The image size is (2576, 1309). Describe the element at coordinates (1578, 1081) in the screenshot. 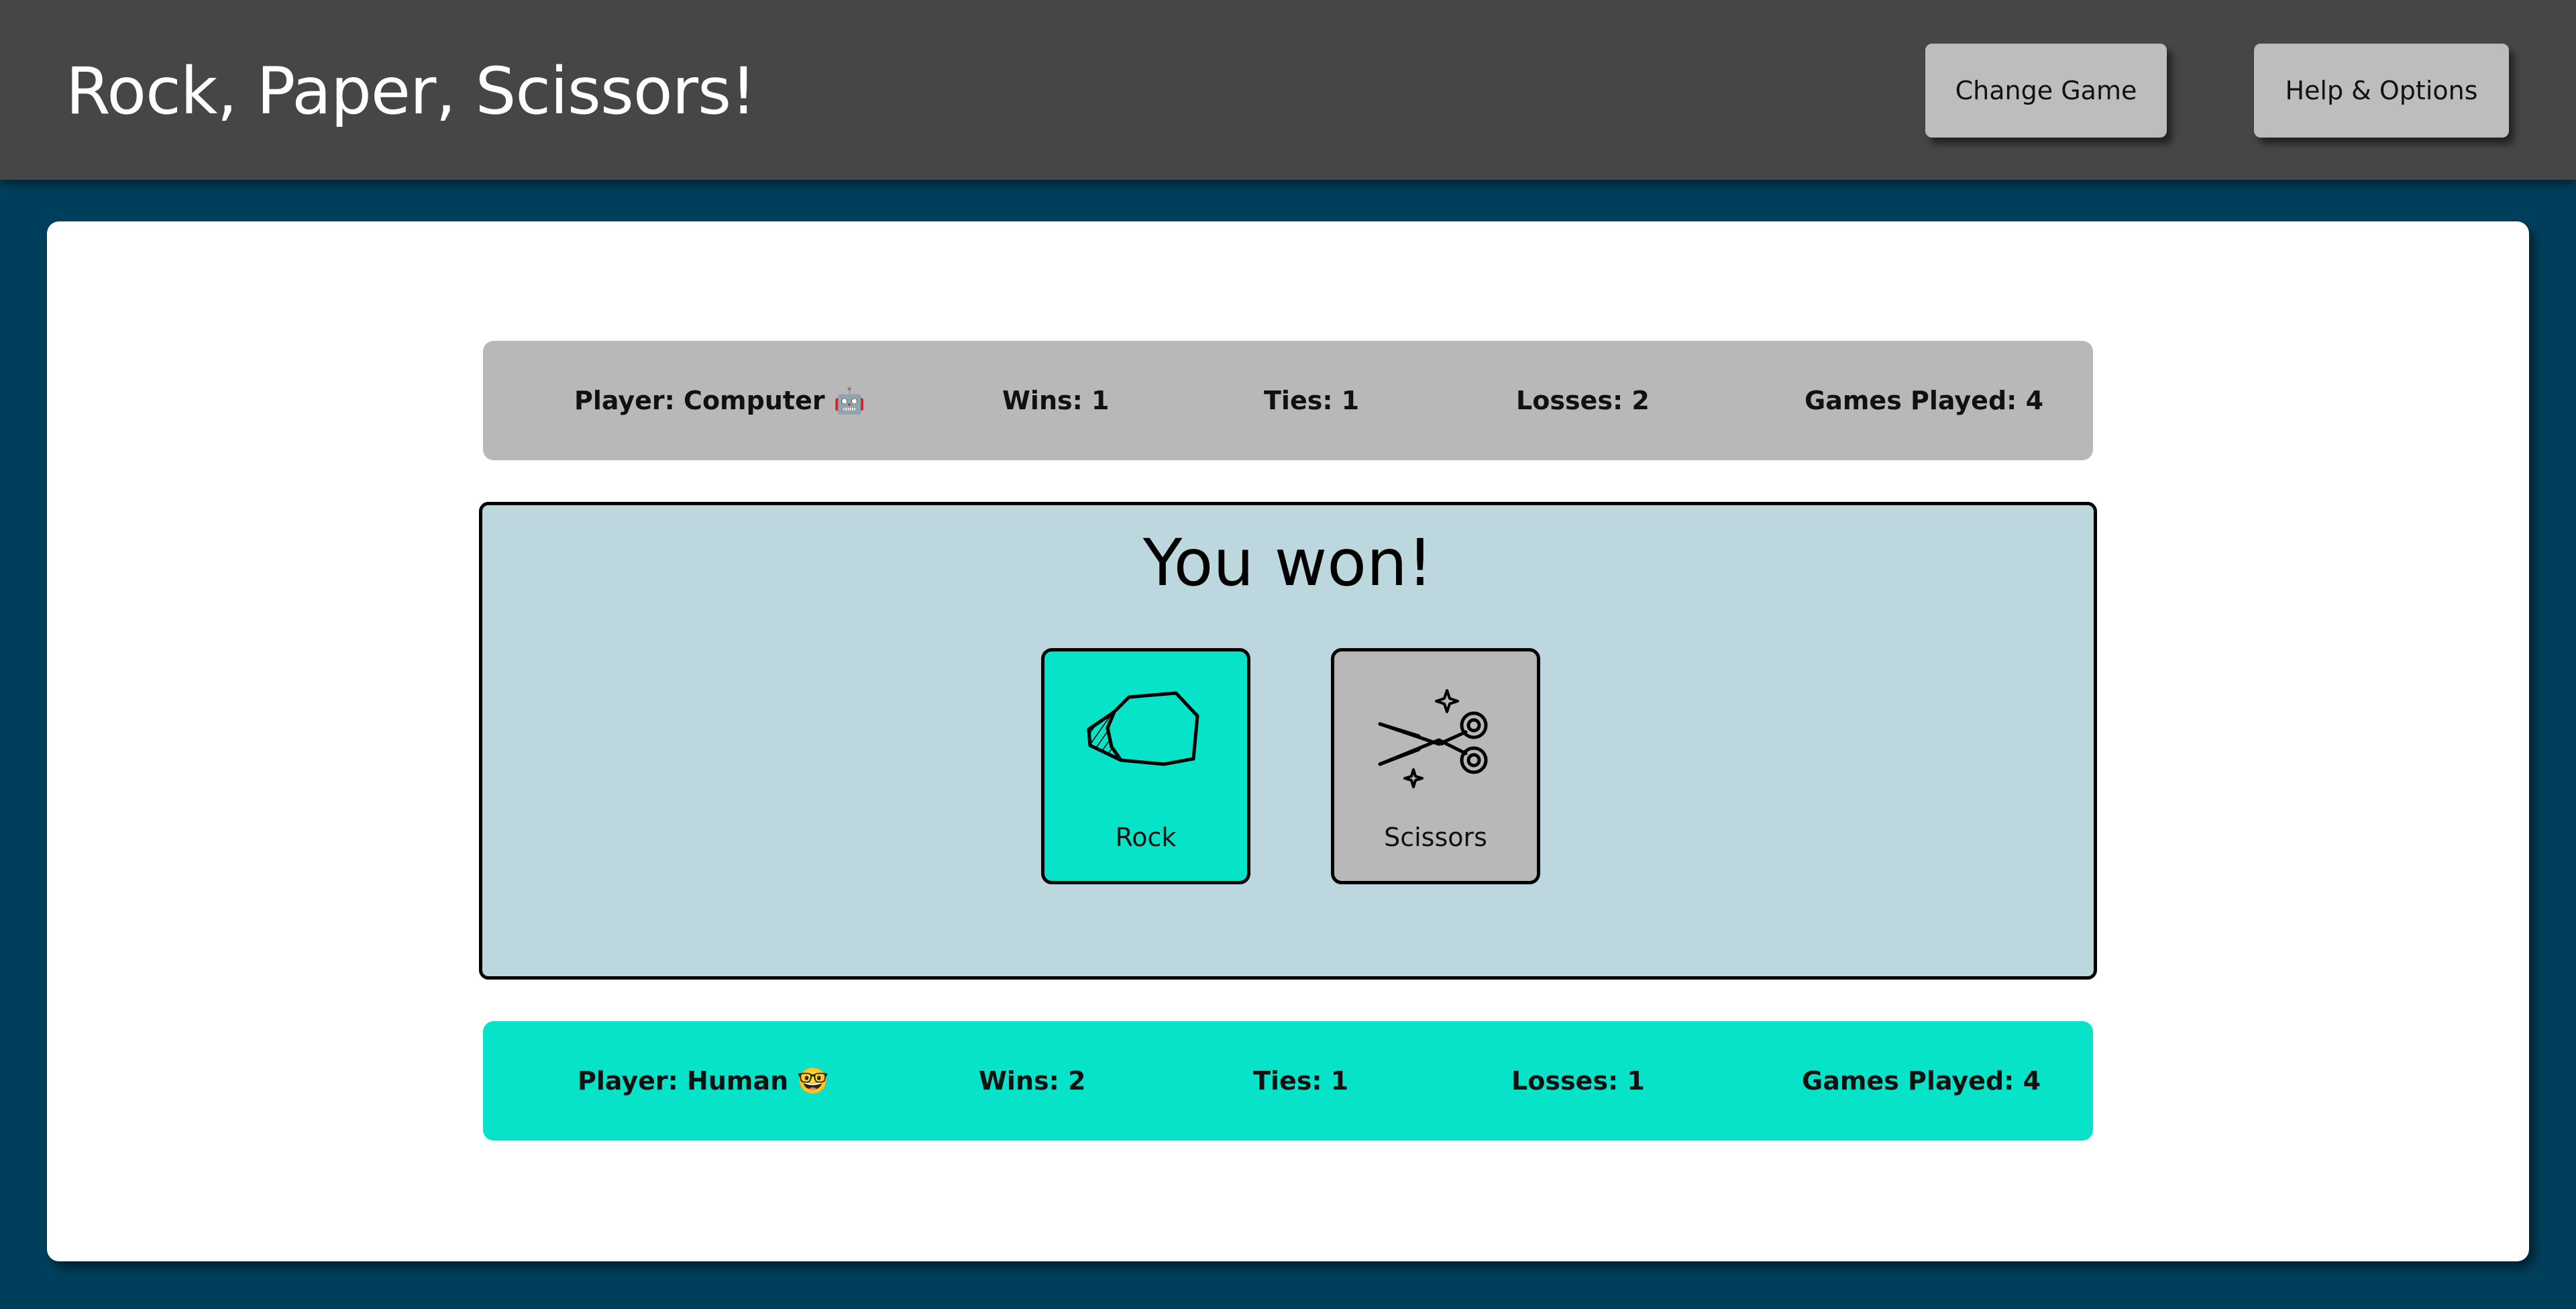

I see `human-losses: Losses: 1` at that location.